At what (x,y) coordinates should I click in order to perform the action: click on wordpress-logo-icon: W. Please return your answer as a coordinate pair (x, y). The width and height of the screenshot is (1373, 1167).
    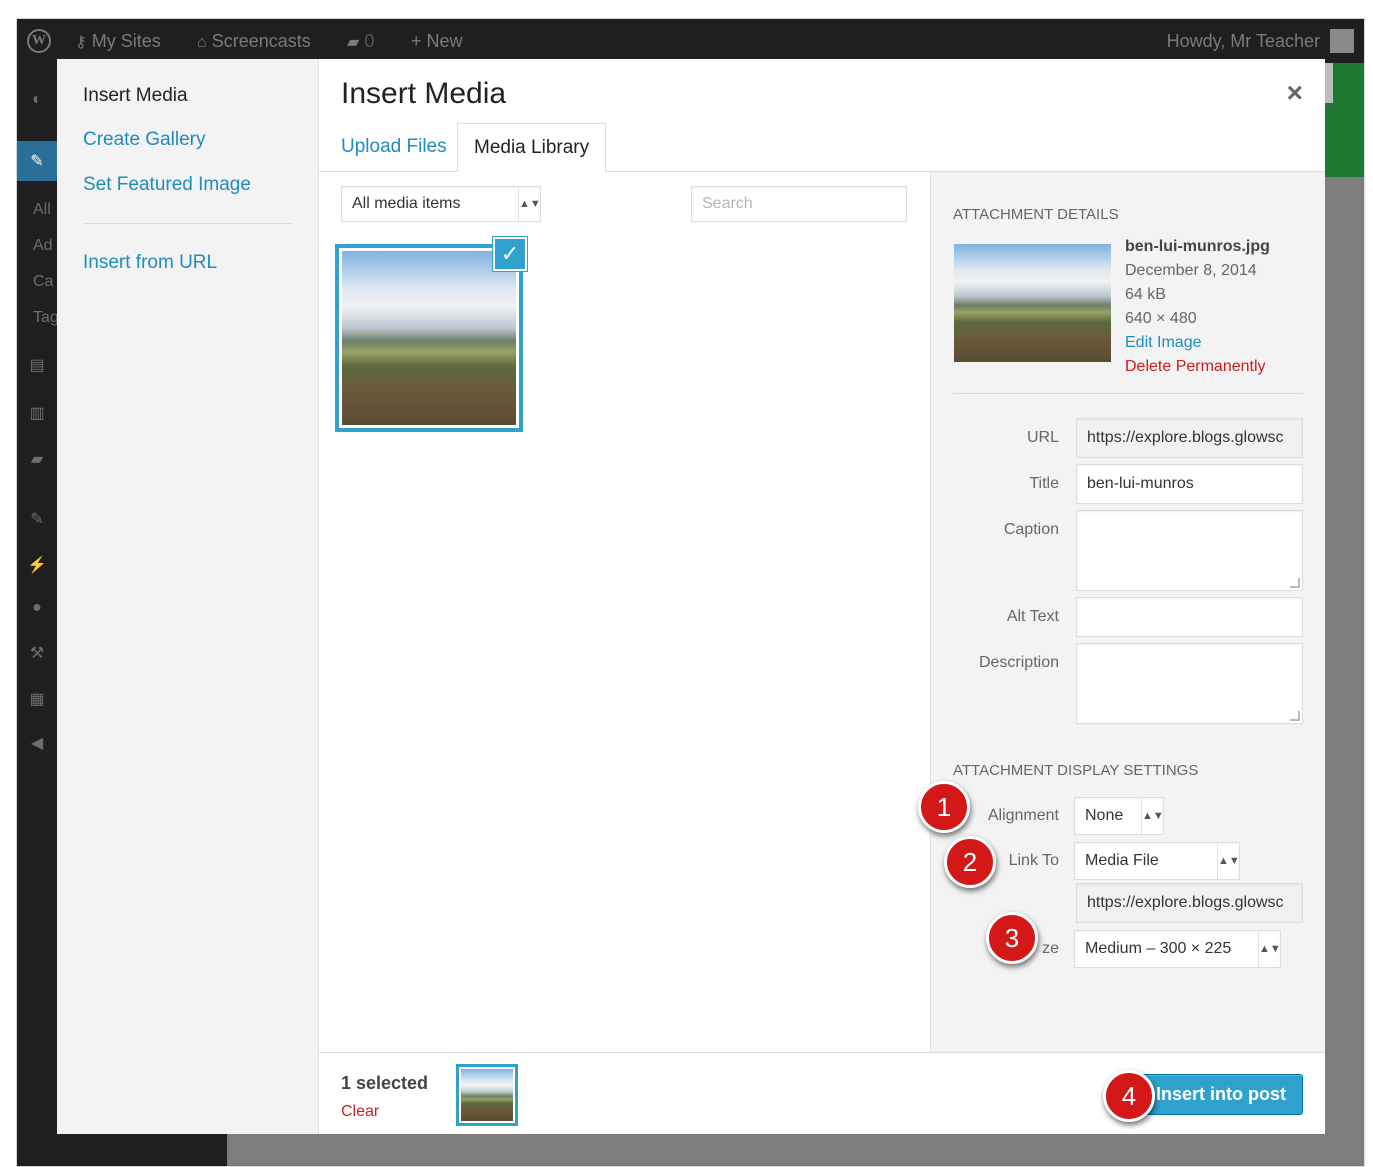
    Looking at the image, I should click on (39, 41).